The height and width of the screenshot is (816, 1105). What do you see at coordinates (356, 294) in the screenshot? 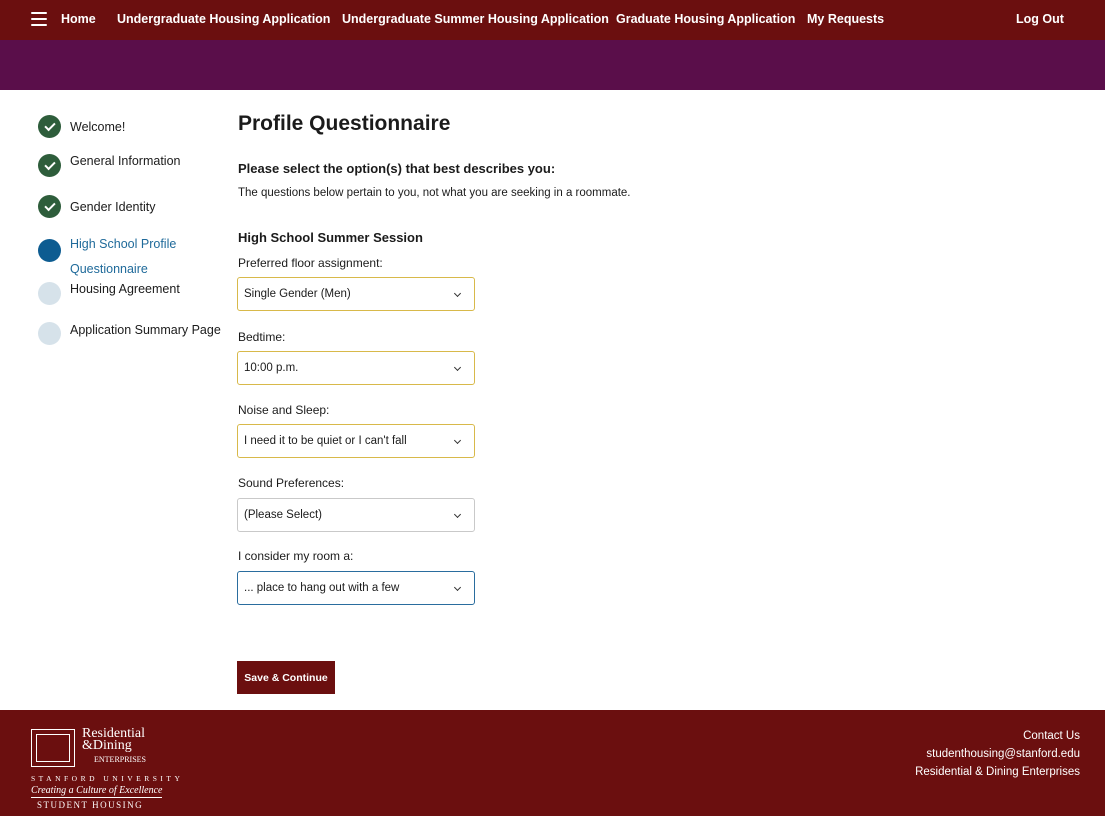
I see `floor-assignment-select: Single Gender (Men)` at bounding box center [356, 294].